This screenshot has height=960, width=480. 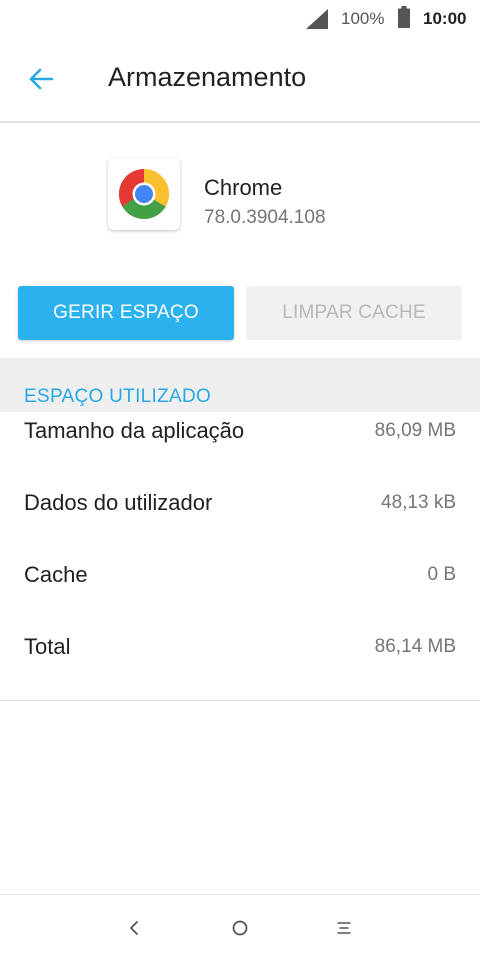 I want to click on status-bar: 100% 10:00, so click(x=240, y=18).